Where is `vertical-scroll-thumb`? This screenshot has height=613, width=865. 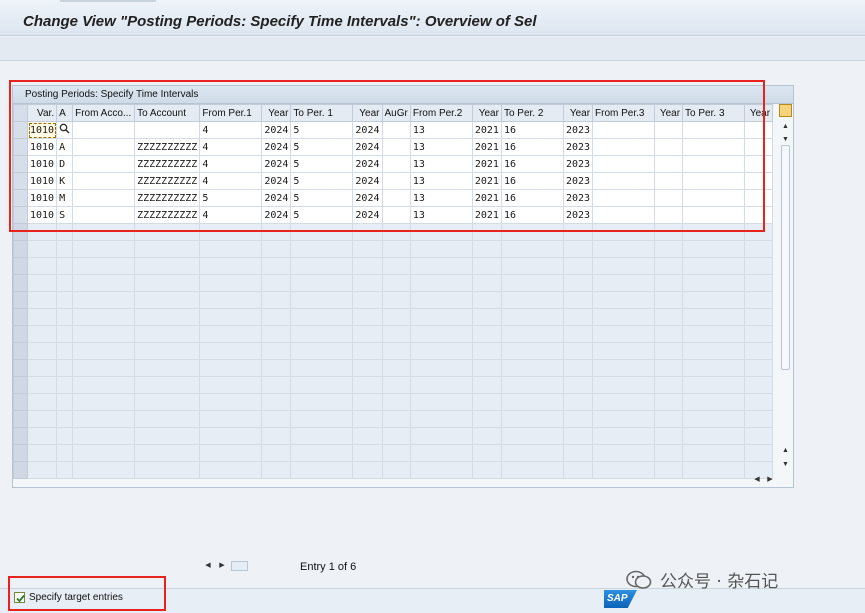 vertical-scroll-thumb is located at coordinates (785, 257).